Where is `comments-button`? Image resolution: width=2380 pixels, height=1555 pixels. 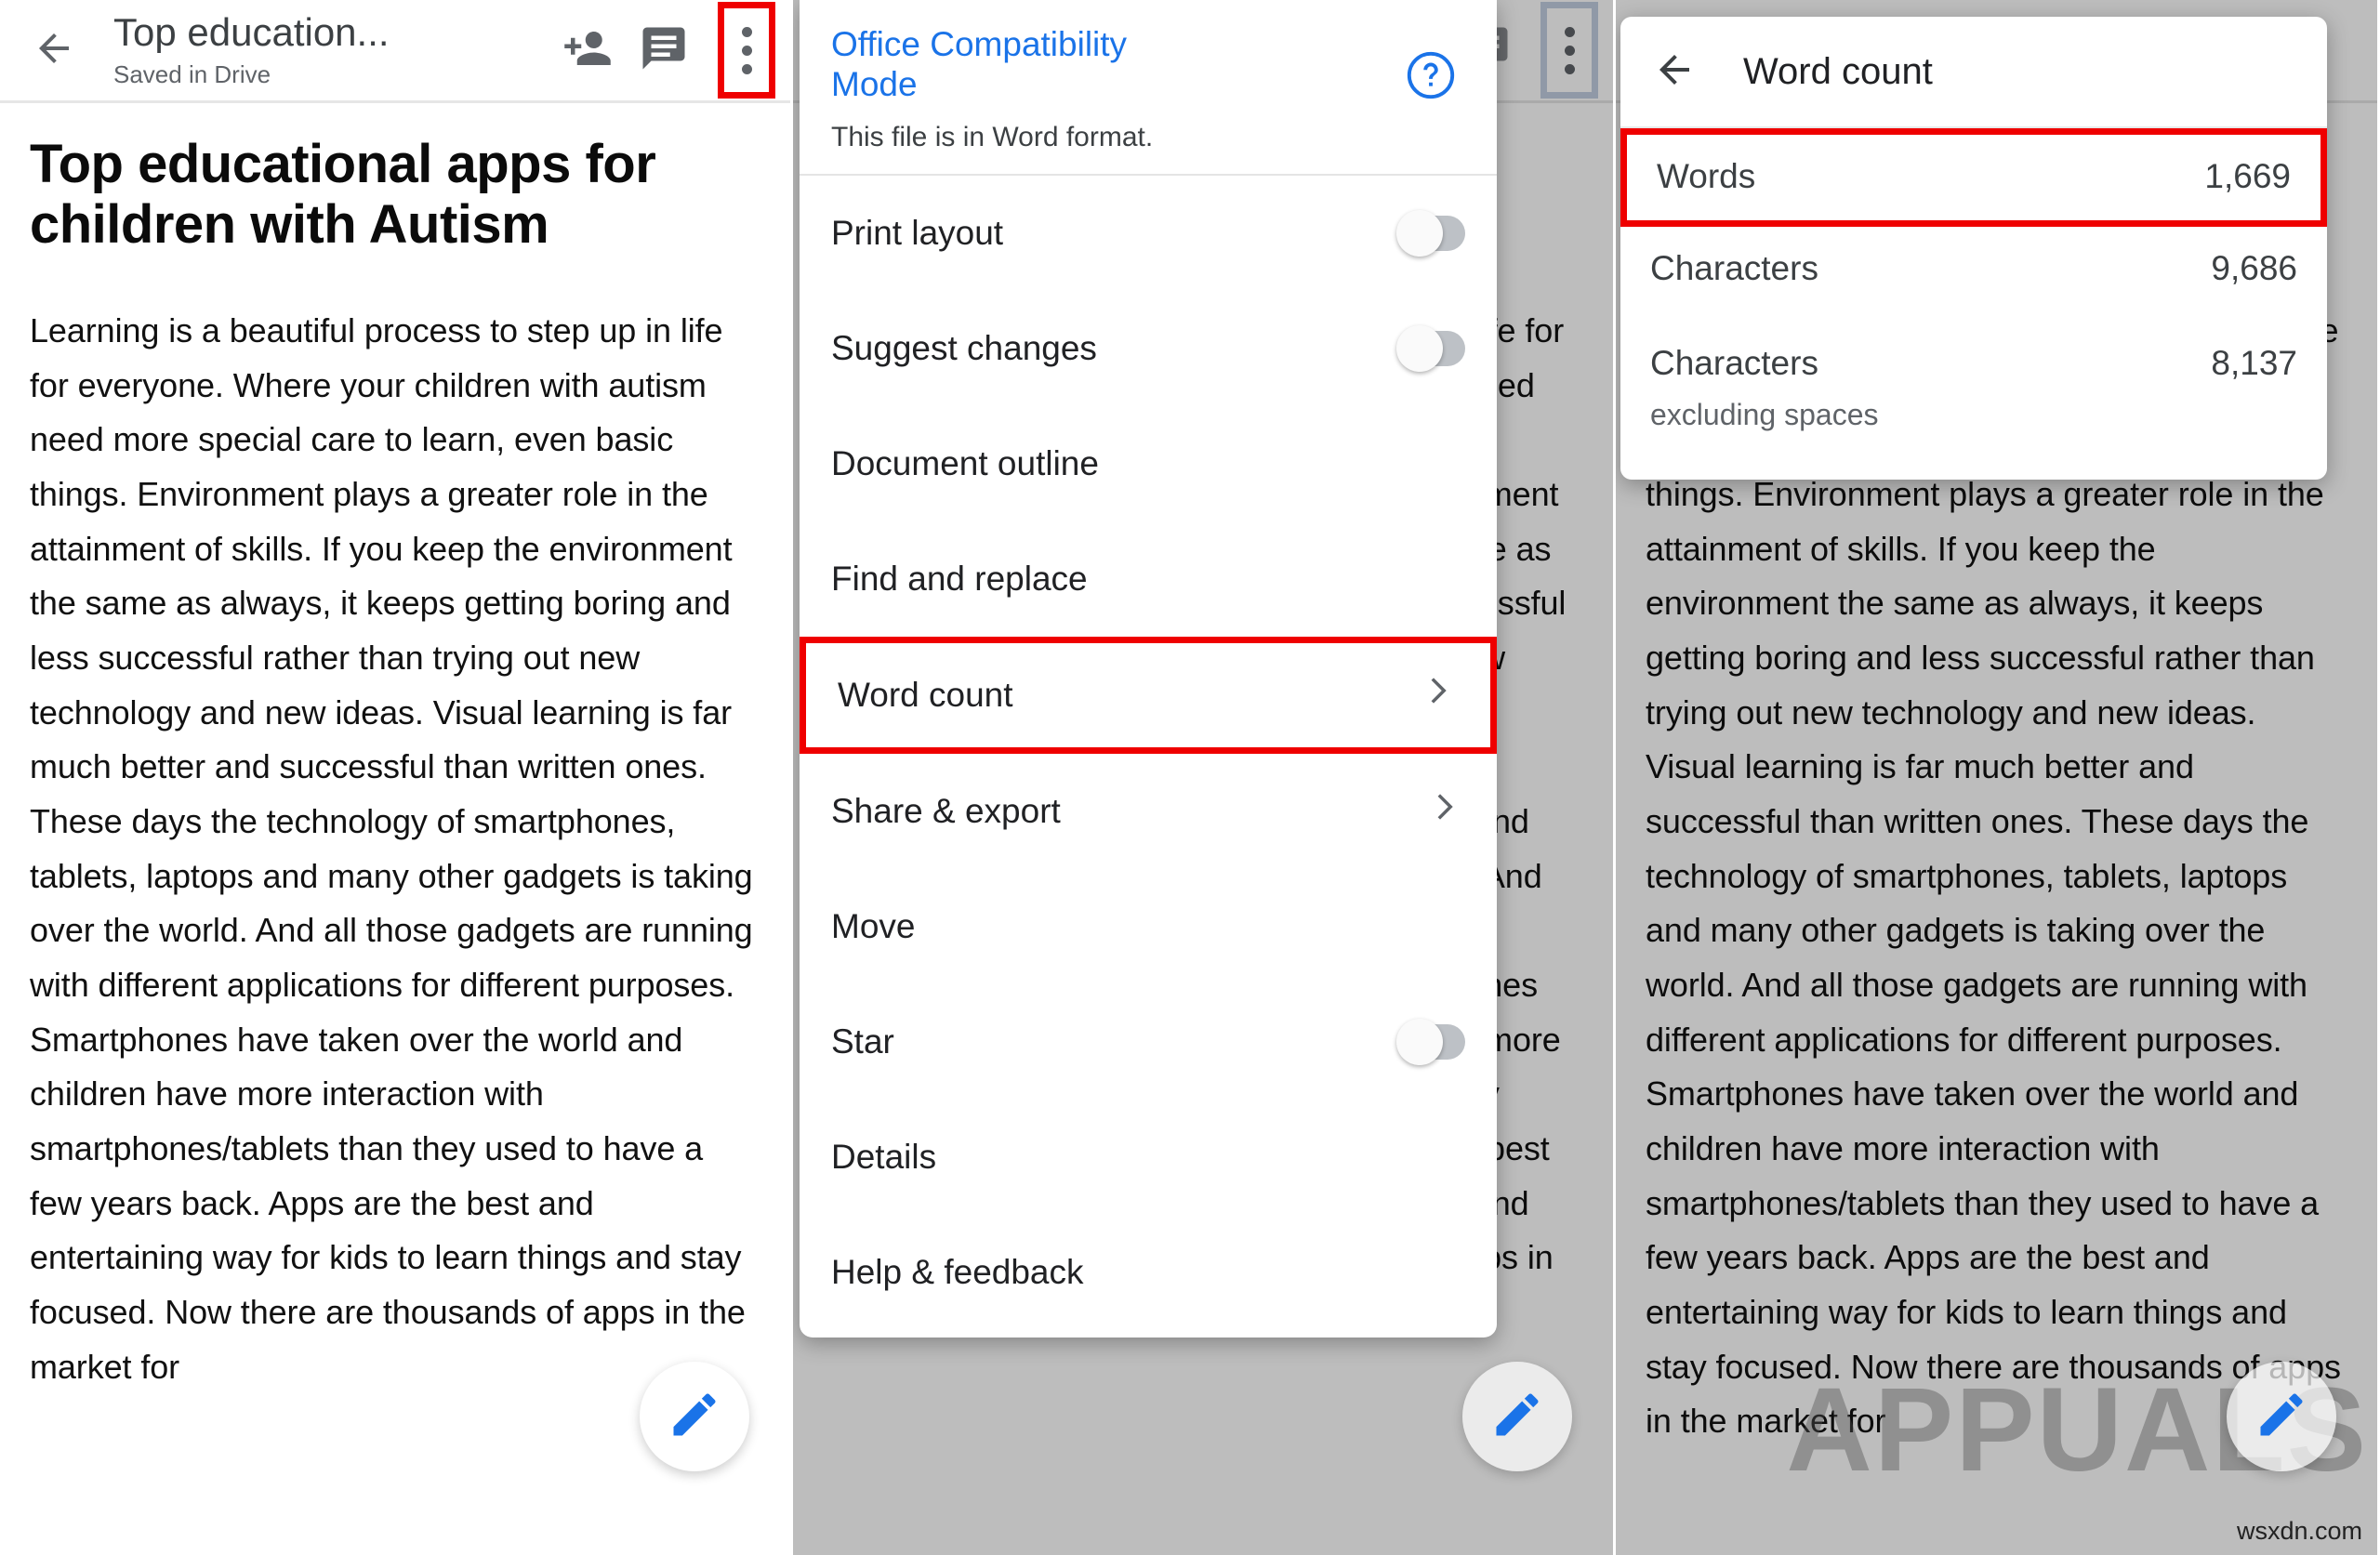 comments-button is located at coordinates (663, 50).